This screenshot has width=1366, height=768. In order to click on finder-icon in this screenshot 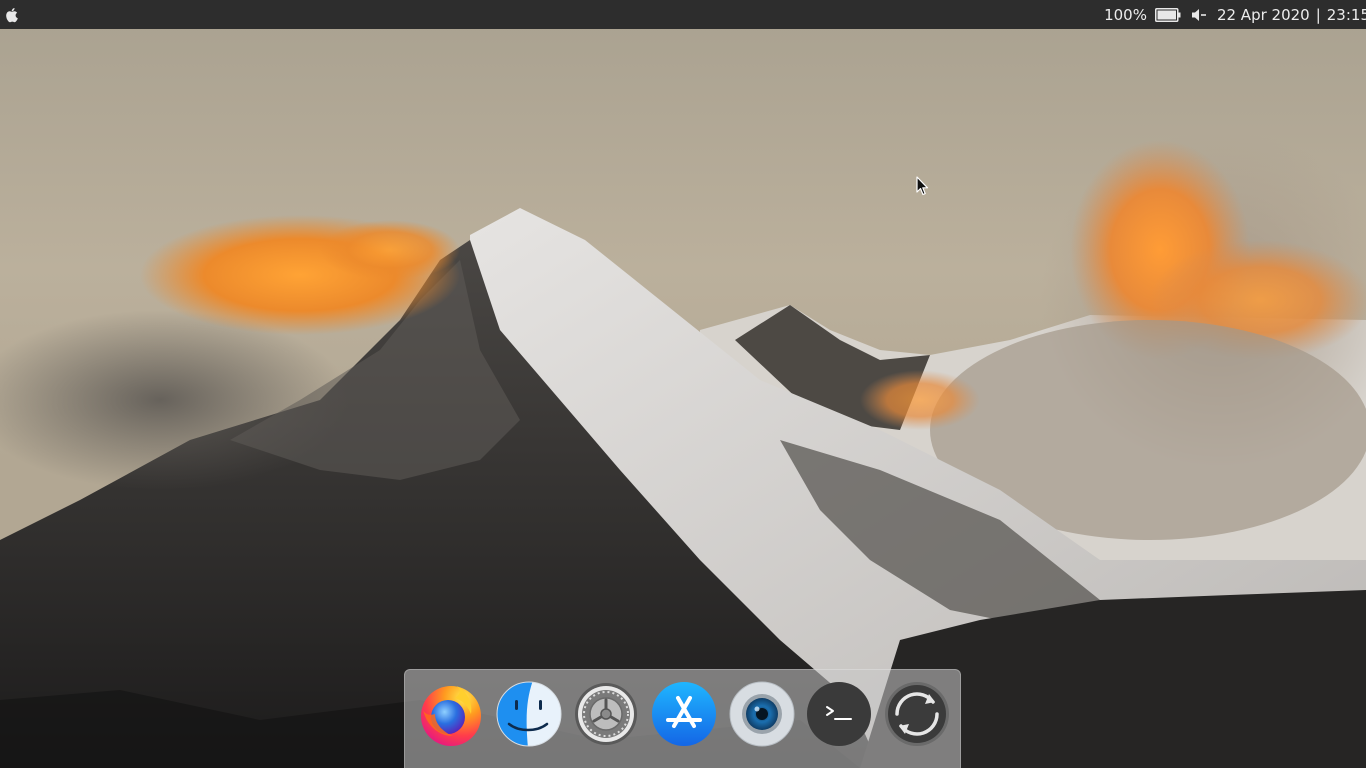, I will do `click(529, 714)`.